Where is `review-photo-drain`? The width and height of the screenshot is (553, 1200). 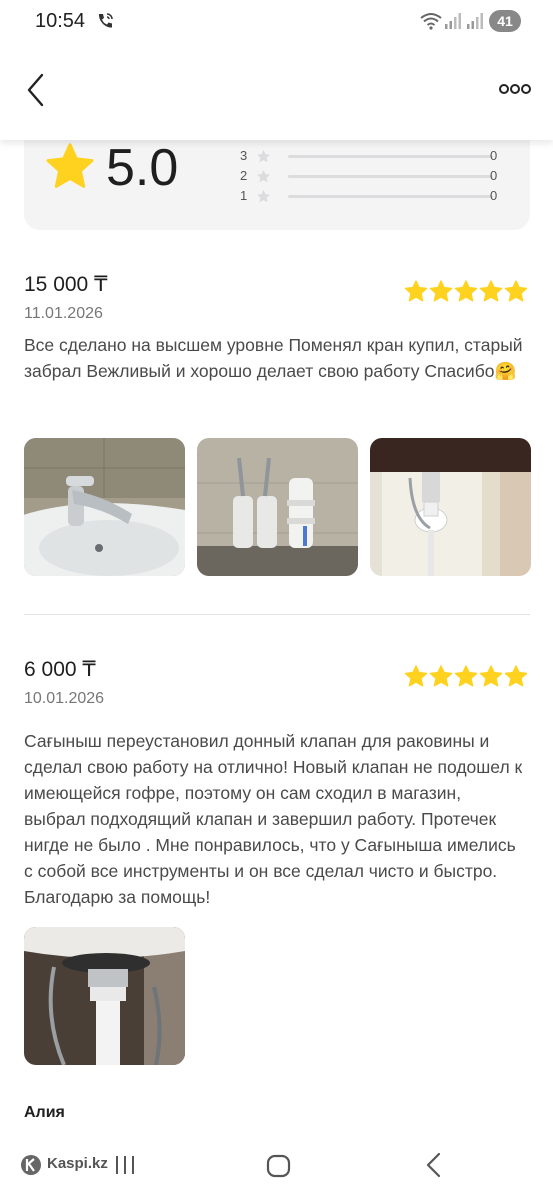 review-photo-drain is located at coordinates (450, 507).